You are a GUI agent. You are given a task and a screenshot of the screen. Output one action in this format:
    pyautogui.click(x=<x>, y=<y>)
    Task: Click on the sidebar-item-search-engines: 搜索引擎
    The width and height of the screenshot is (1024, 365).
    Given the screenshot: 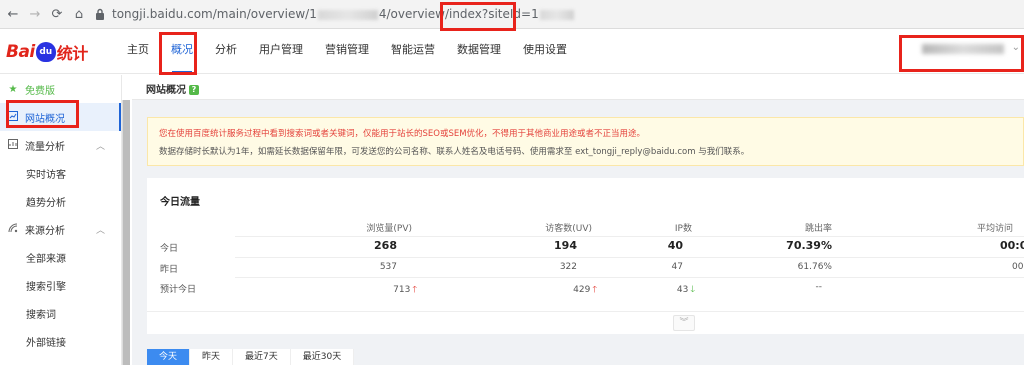 What is the action you would take?
    pyautogui.click(x=60, y=285)
    